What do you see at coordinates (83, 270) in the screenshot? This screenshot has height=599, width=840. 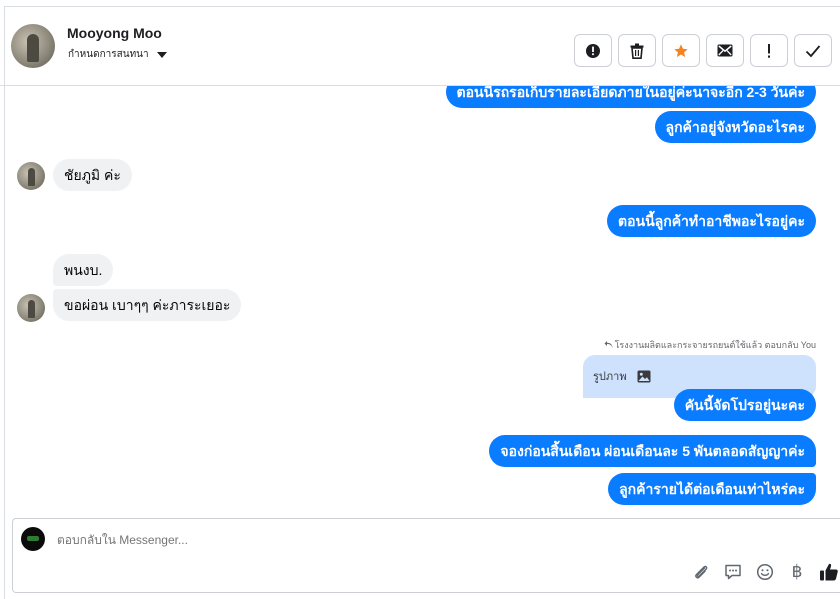 I see `message-bubble-incoming: พนงบ.` at bounding box center [83, 270].